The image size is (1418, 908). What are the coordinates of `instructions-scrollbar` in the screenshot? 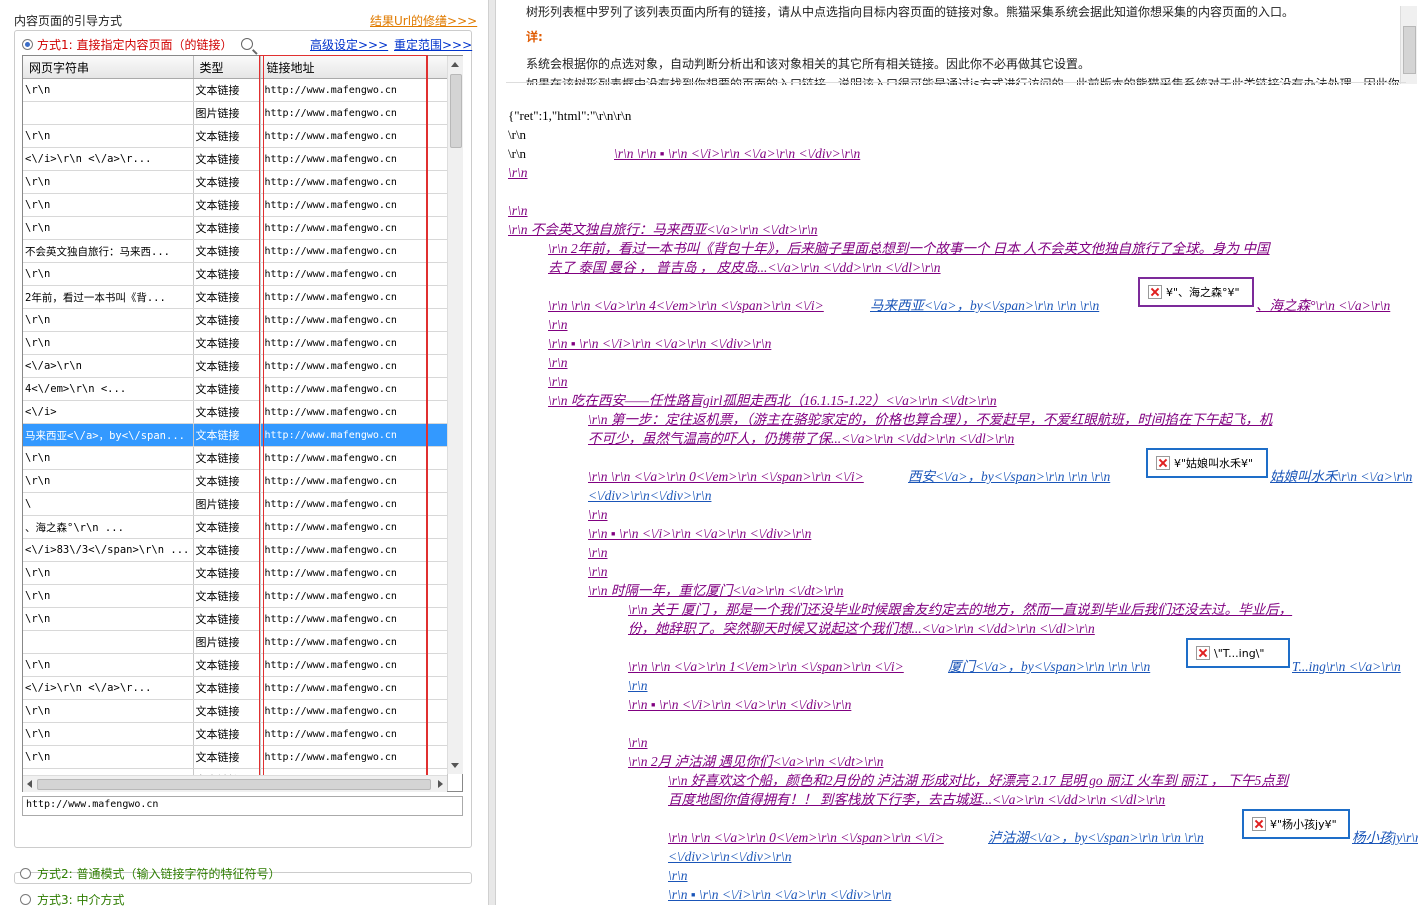 It's located at (1408, 45).